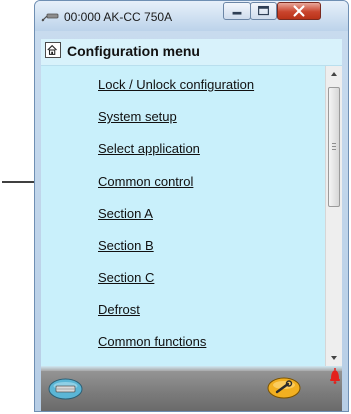 This screenshot has height=414, width=351. Describe the element at coordinates (137, 116) in the screenshot. I see `menu-item-system-setup: System setup` at that location.